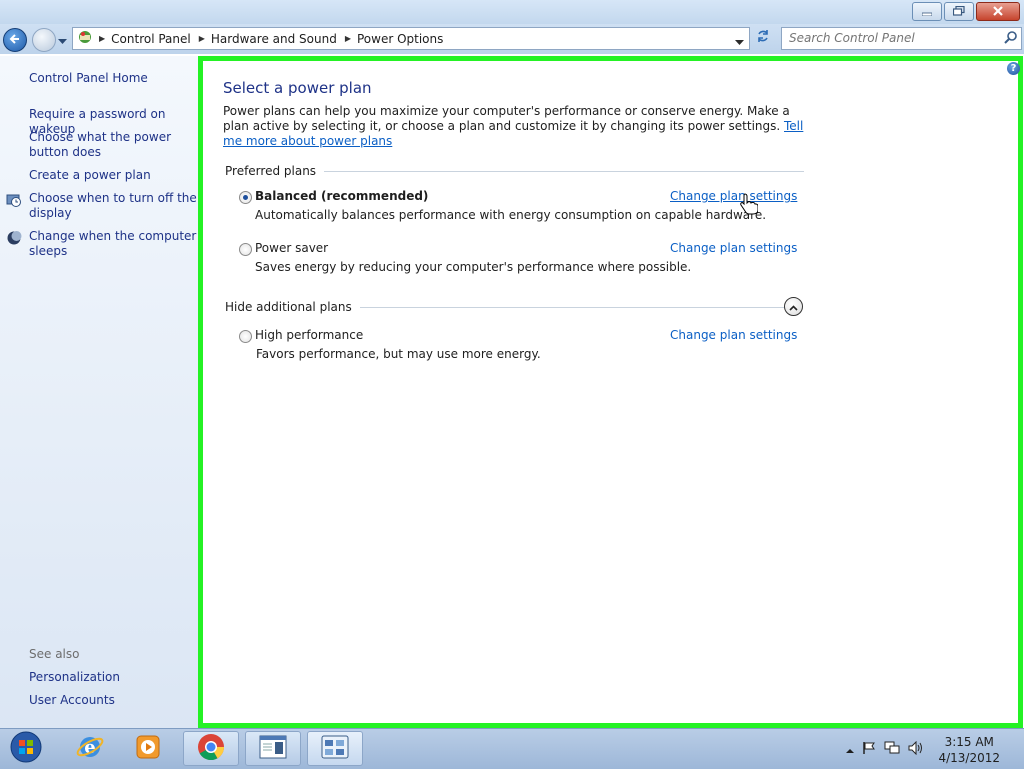 The image size is (1024, 769). I want to click on help-button: ?, so click(1013, 68).